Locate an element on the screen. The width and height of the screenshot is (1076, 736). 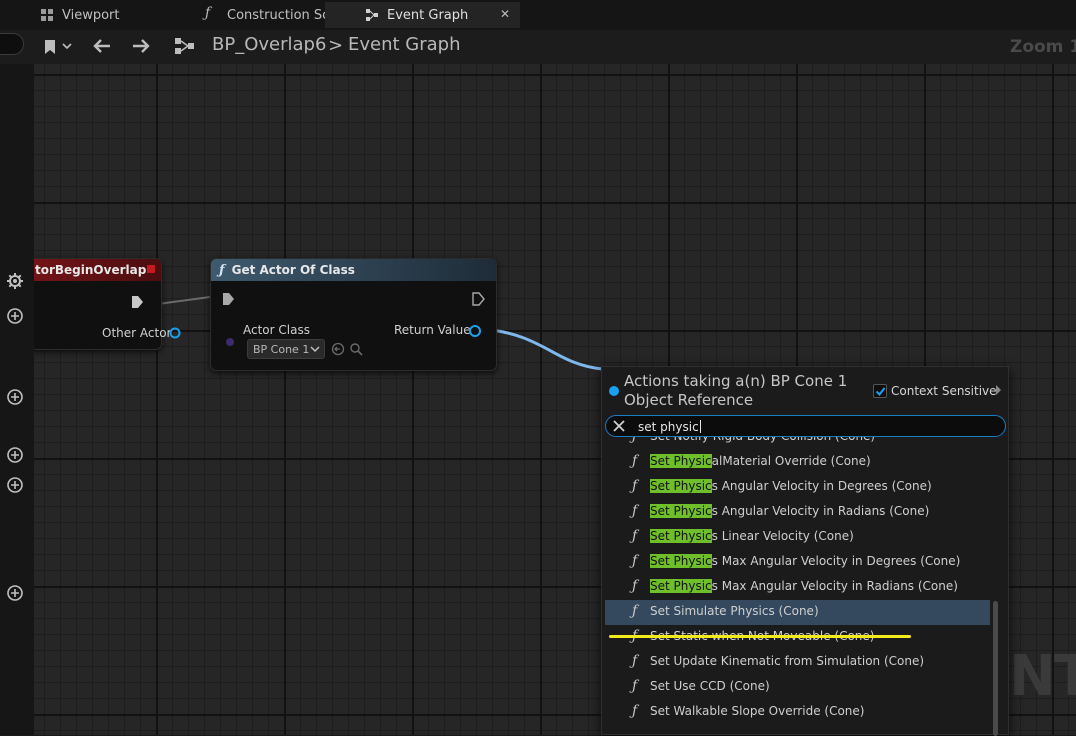
bookmark-icon is located at coordinates (50, 47).